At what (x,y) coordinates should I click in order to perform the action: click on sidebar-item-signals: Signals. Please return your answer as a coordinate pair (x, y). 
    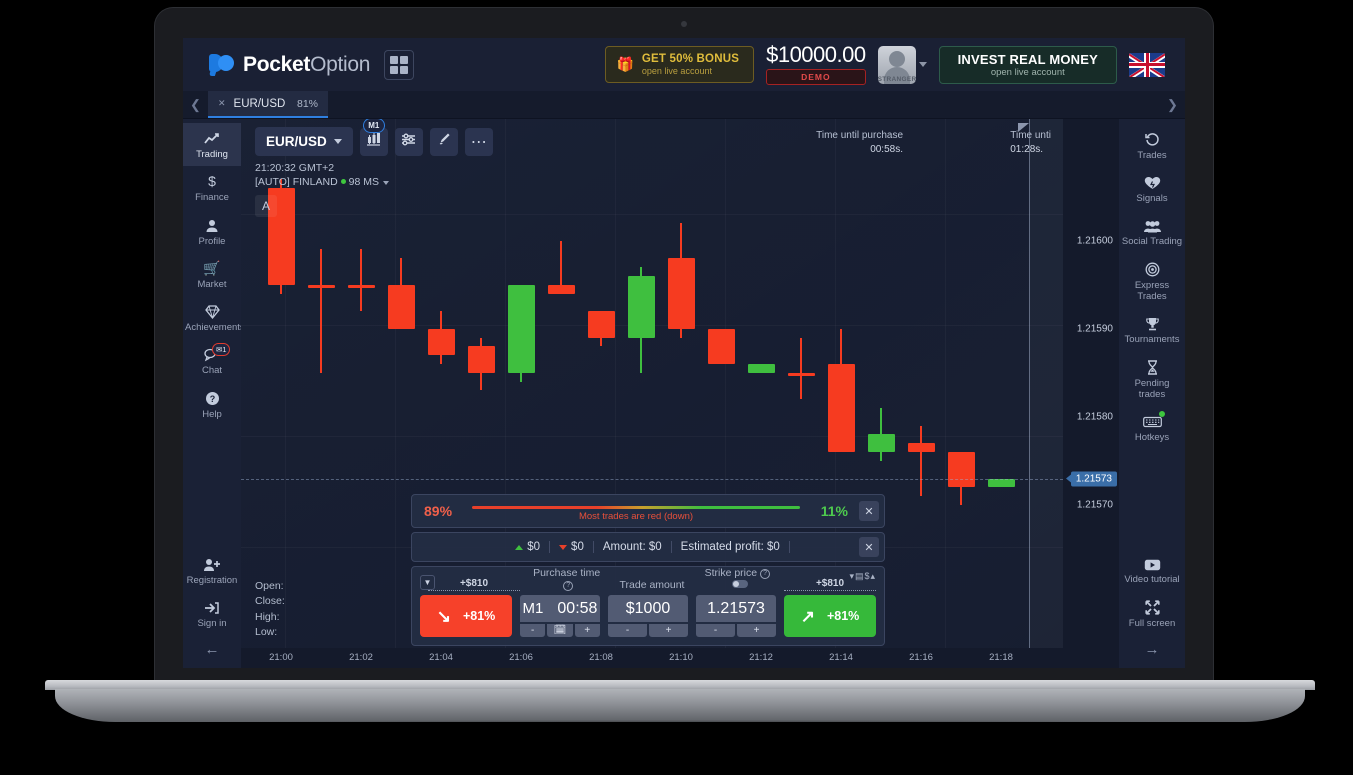
    Looking at the image, I should click on (1152, 188).